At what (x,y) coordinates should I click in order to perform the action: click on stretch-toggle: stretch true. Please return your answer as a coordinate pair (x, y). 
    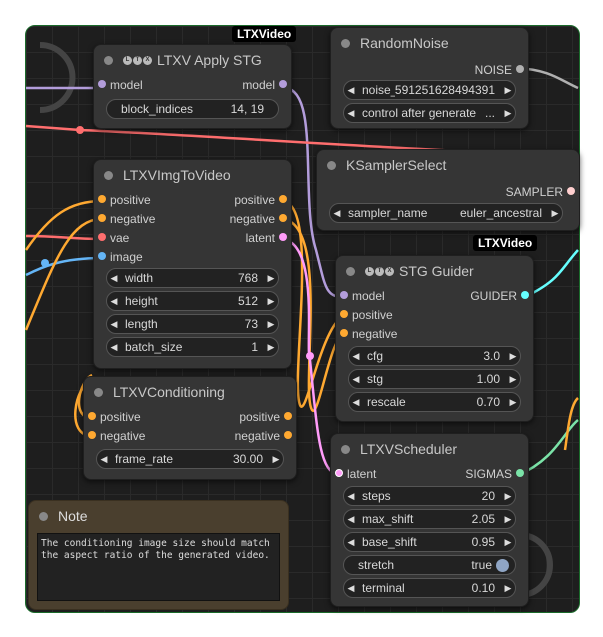
    Looking at the image, I should click on (429, 565).